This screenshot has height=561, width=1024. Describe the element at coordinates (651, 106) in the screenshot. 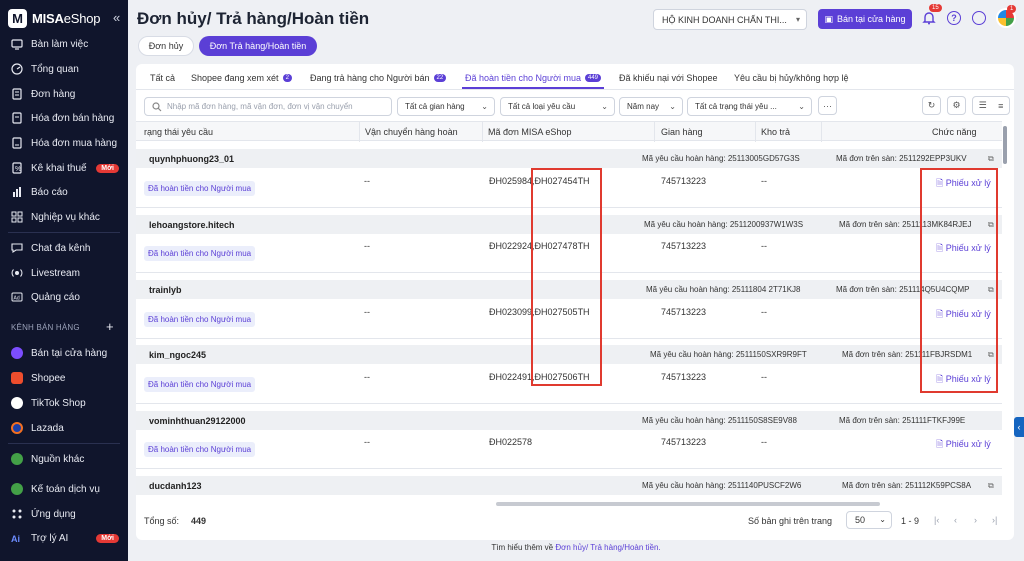

I see `period-filter: Năm nay ⌄` at that location.